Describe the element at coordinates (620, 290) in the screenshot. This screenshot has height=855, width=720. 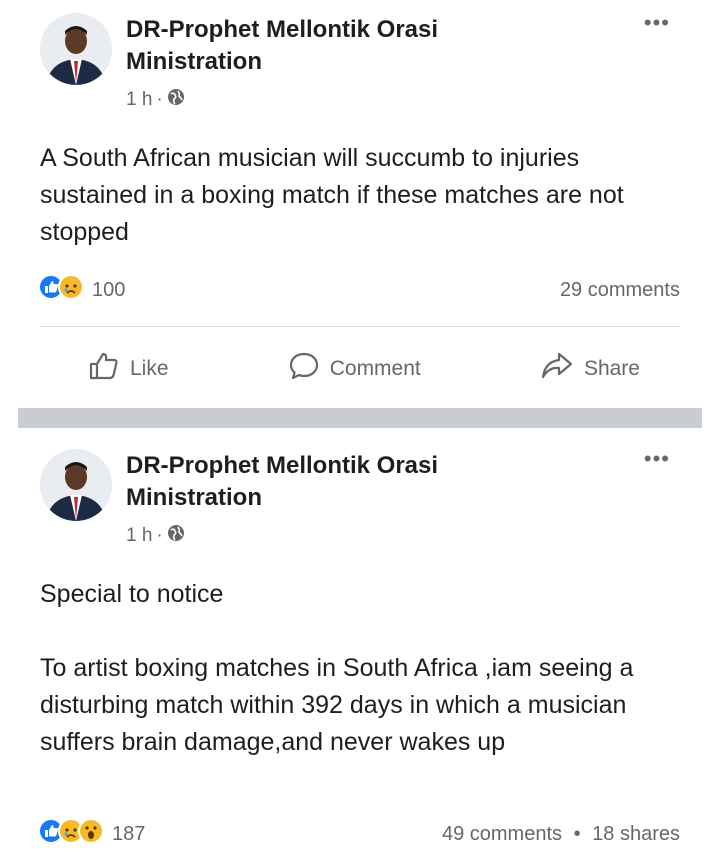
I see `comments-count: 29 comments` at that location.